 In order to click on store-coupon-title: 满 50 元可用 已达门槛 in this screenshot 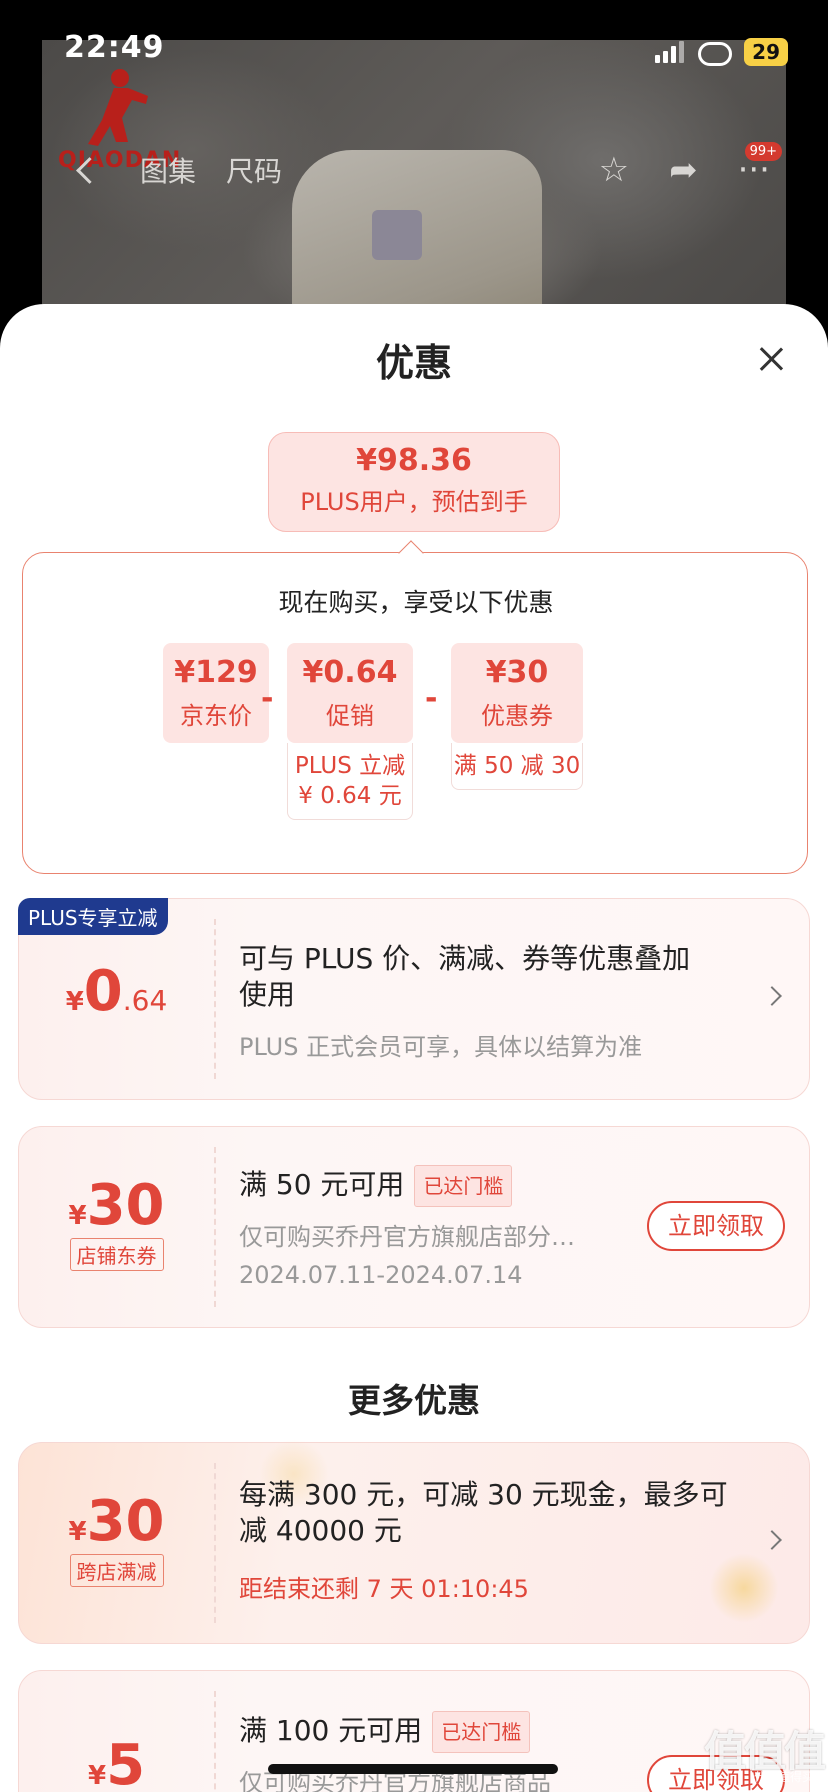, I will do `click(376, 1186)`.